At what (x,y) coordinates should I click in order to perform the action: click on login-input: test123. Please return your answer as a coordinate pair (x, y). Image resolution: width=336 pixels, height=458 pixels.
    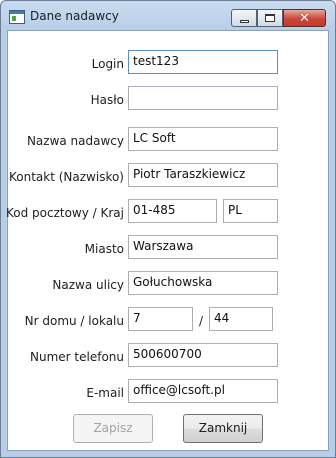
    Looking at the image, I should click on (203, 62).